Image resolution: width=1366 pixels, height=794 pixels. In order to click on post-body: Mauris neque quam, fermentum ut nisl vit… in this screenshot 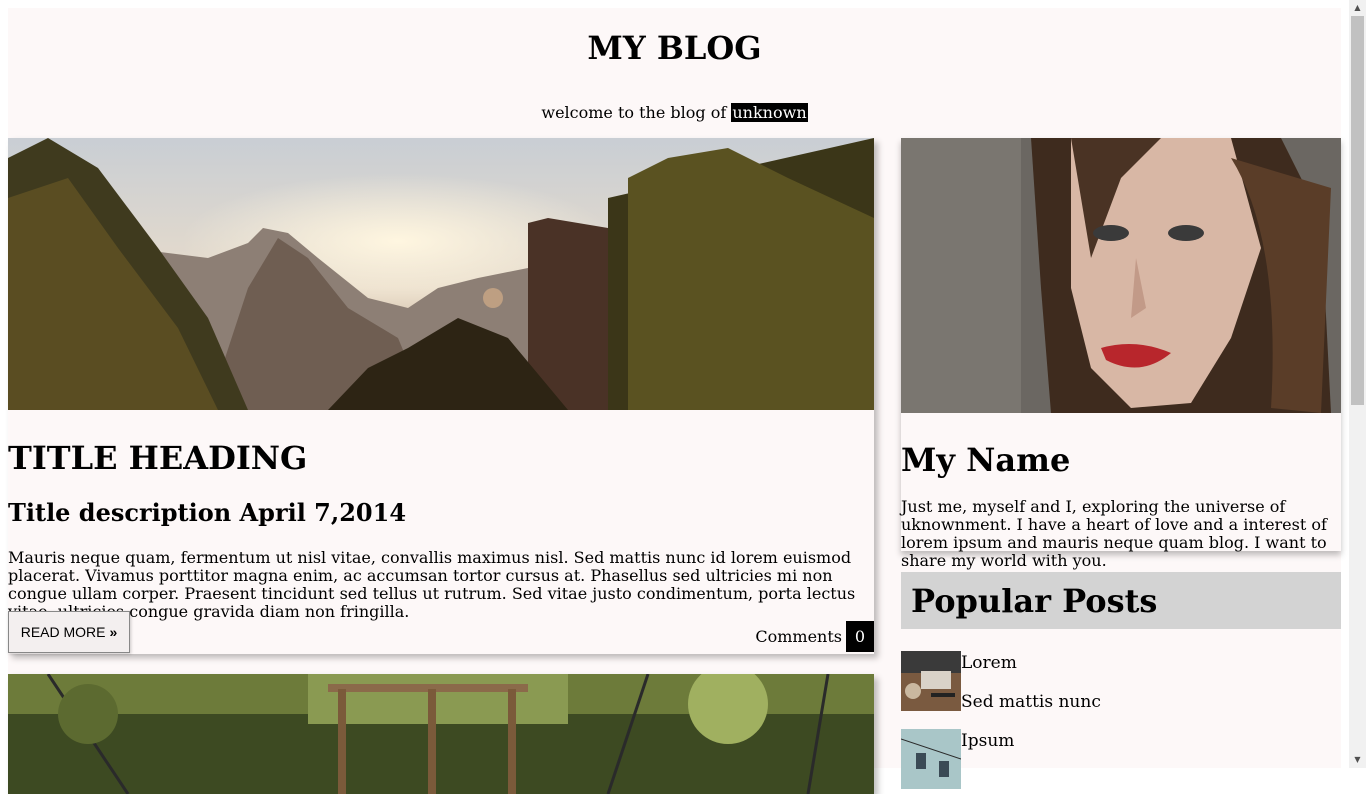, I will do `click(432, 584)`.